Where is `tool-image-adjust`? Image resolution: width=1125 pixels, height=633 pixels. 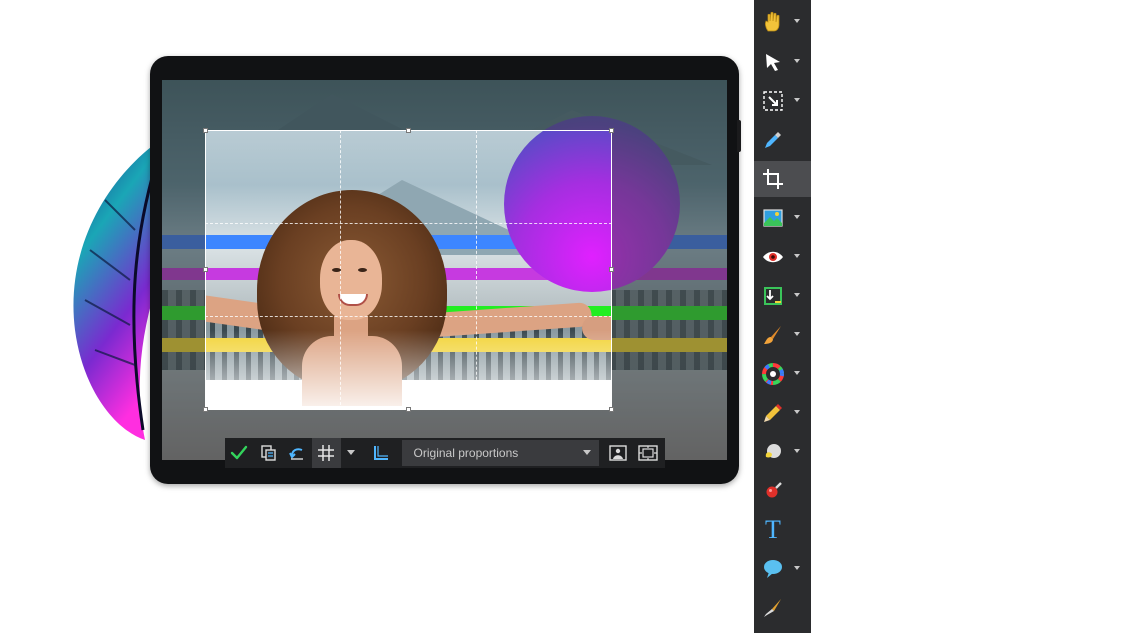
tool-image-adjust is located at coordinates (782, 218).